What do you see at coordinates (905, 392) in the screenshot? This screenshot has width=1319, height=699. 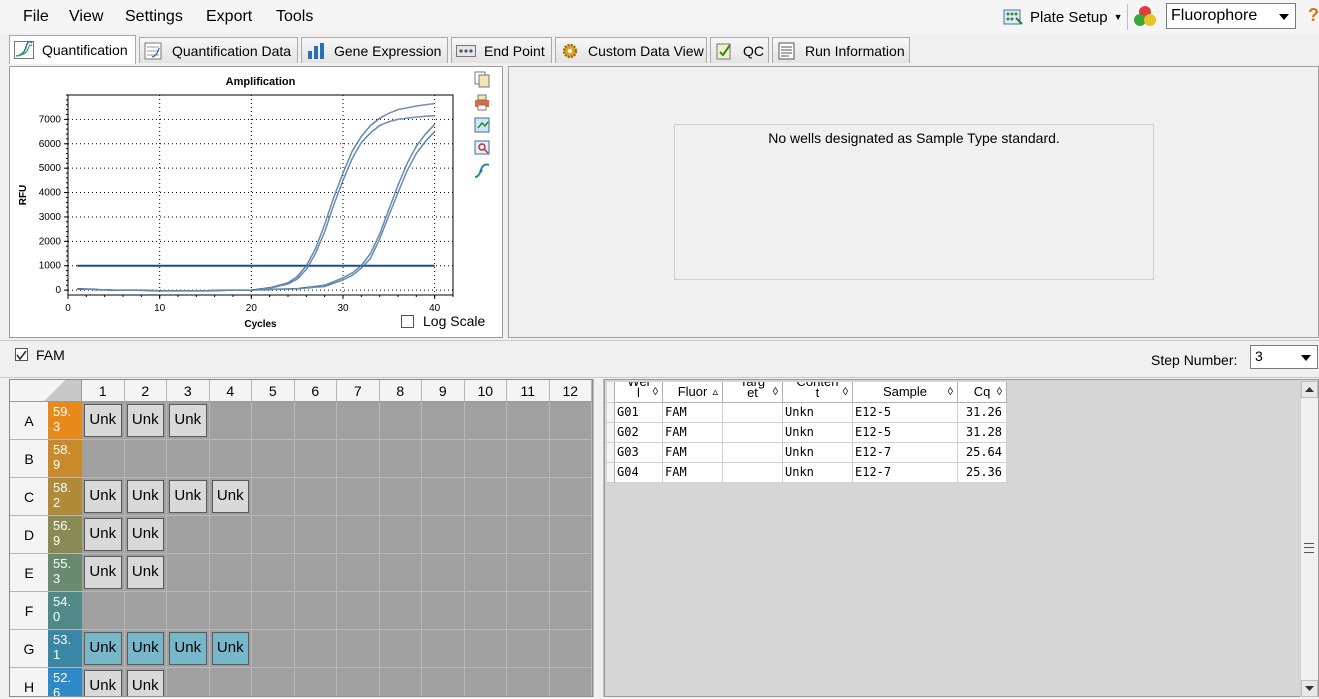 I see `table-column-header: Sample ◊` at bounding box center [905, 392].